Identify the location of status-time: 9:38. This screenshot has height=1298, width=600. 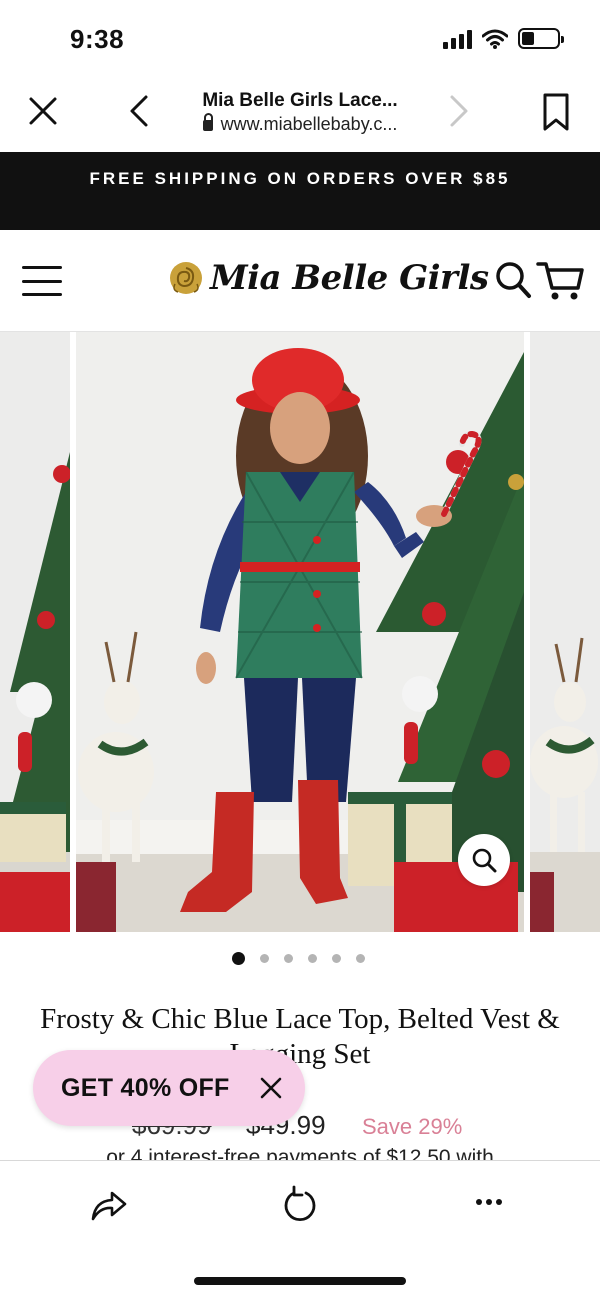
(97, 39).